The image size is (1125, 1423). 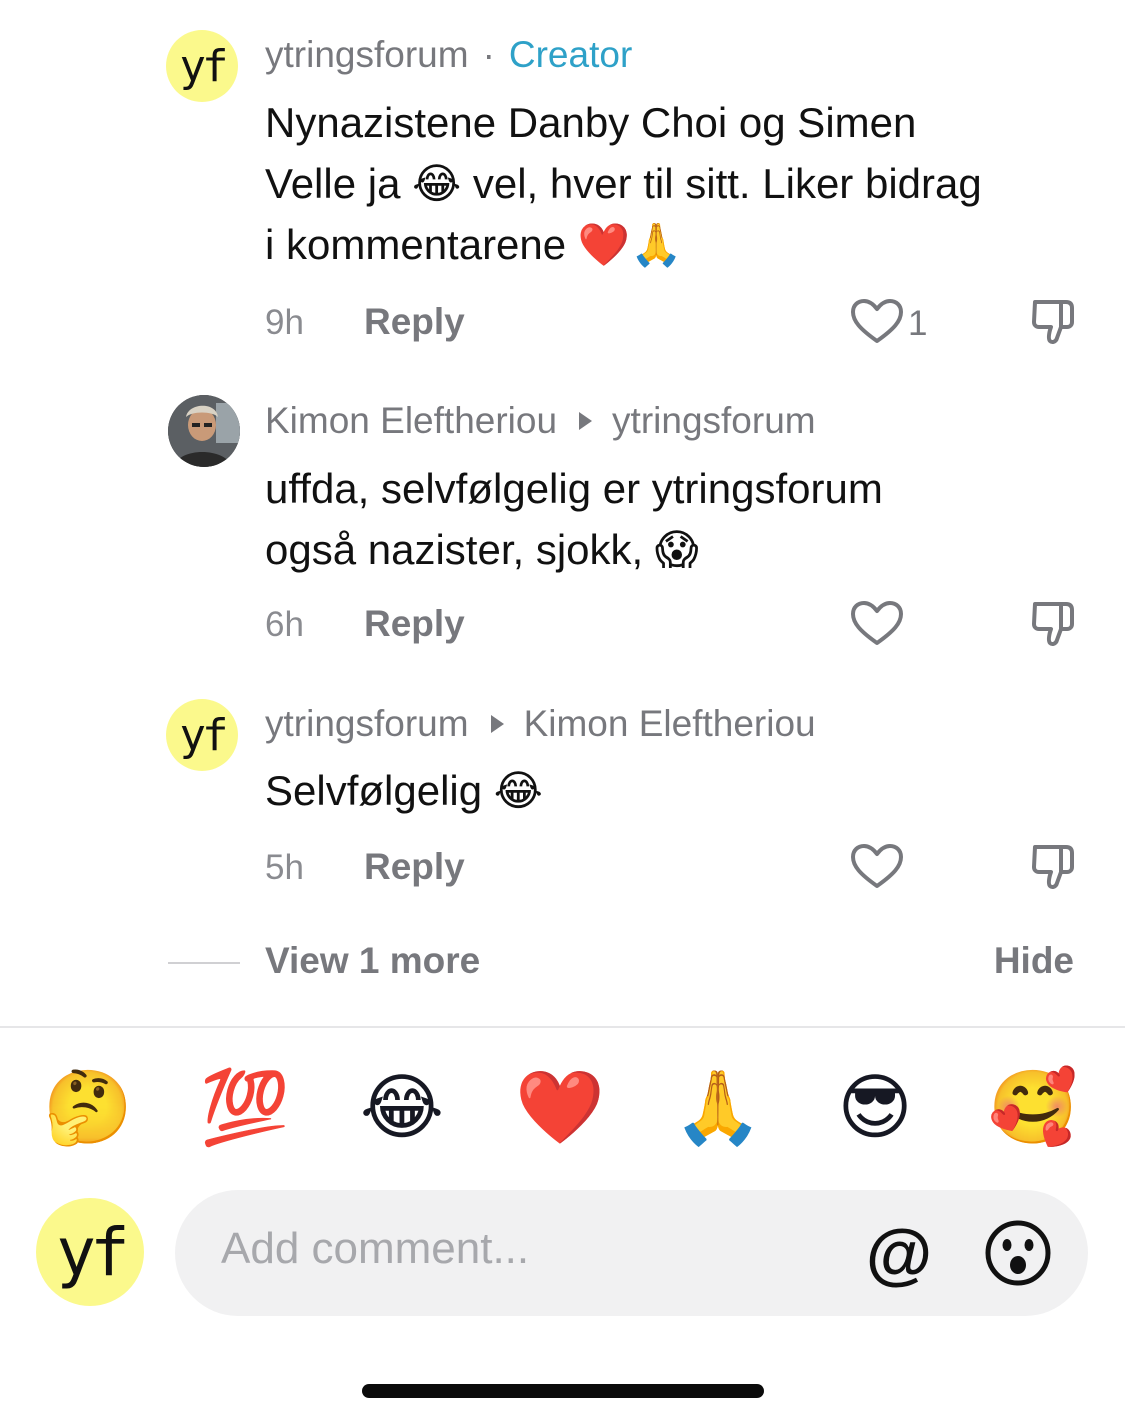 I want to click on laughing-emoji-button: 😂, so click(x=402, y=1108).